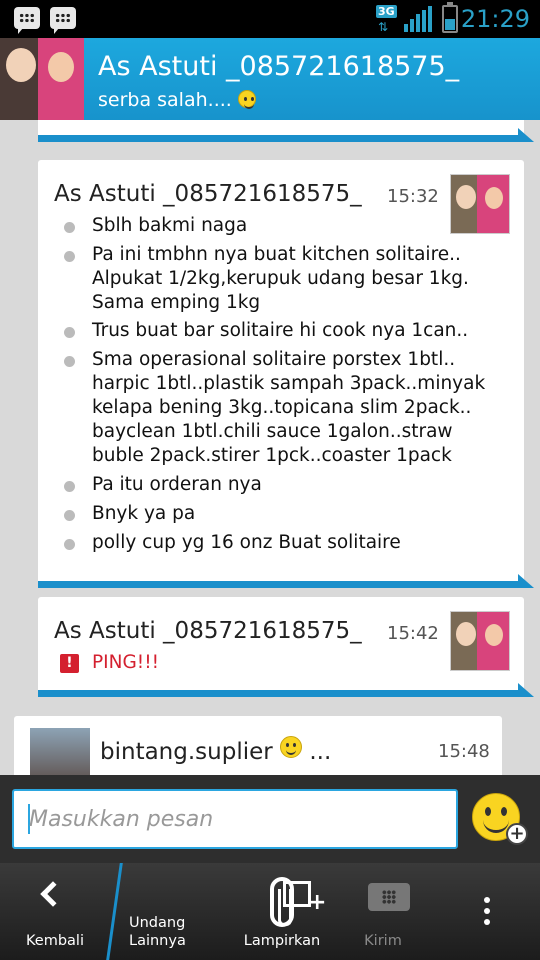 The image size is (540, 960). I want to click on compose-bar: Masukkan pesan +, so click(270, 819).